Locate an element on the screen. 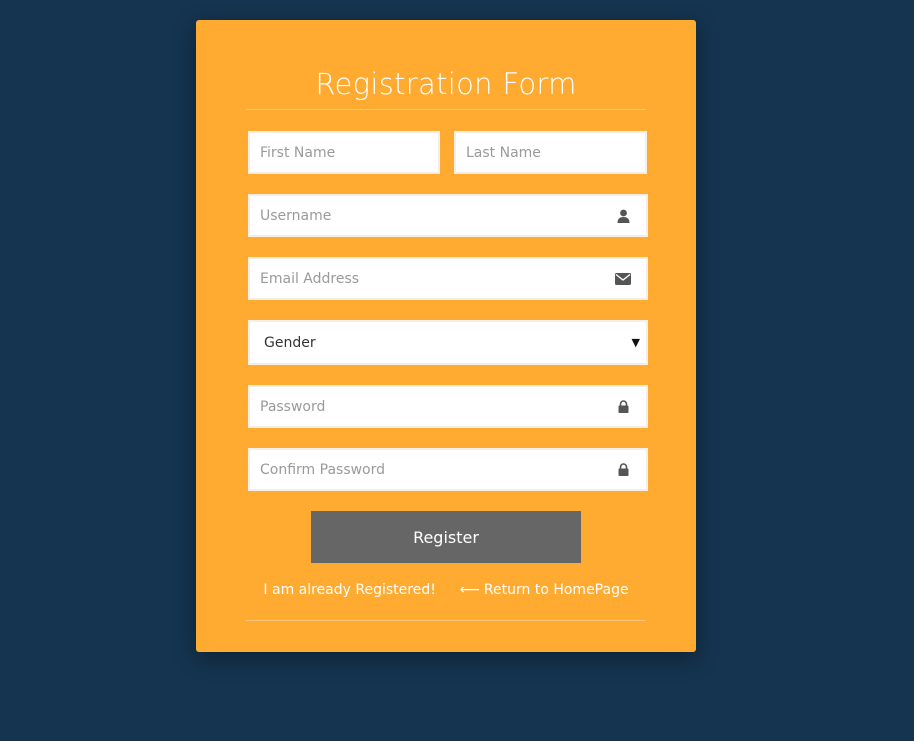  gender-value: Gender is located at coordinates (290, 342).